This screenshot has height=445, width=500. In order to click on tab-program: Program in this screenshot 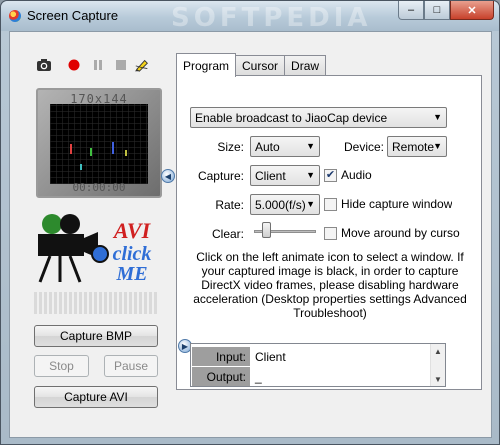, I will do `click(206, 65)`.